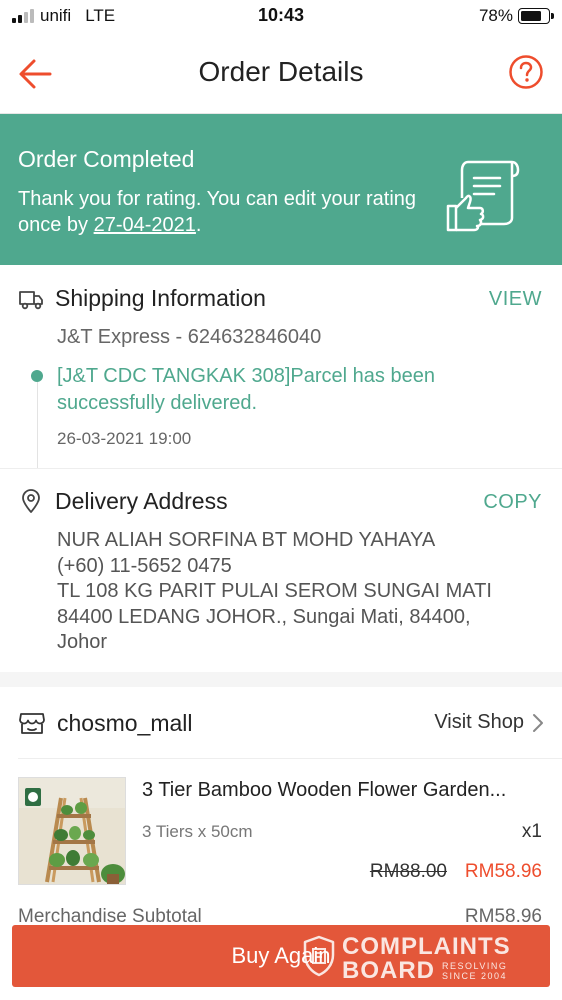  What do you see at coordinates (31, 300) in the screenshot?
I see `truck-icon` at bounding box center [31, 300].